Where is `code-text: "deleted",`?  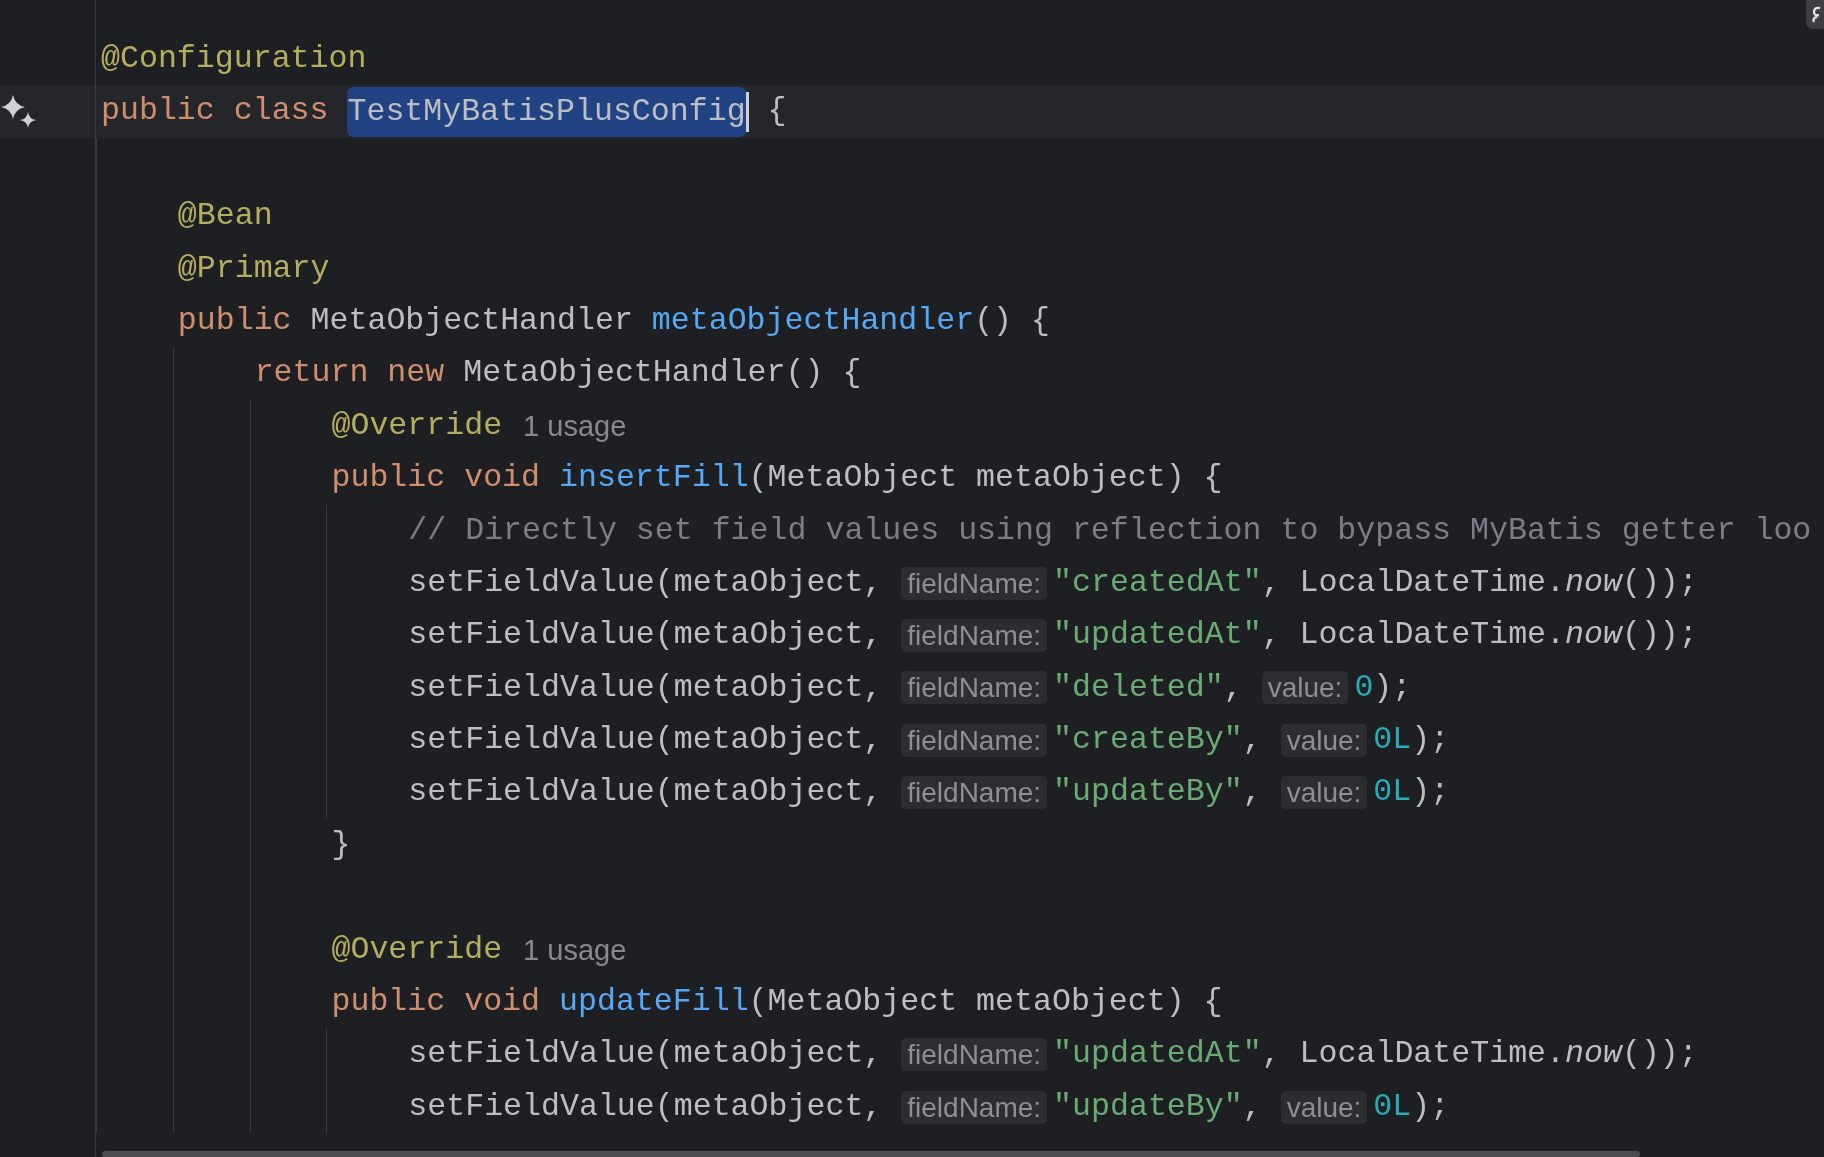
code-text: "deleted", is located at coordinates (1148, 687).